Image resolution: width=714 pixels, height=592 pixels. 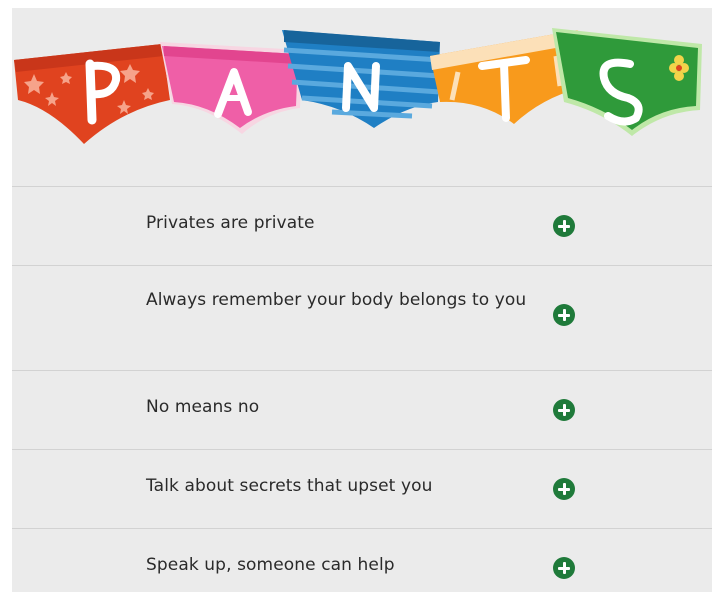 I want to click on pants-a, so click(x=231, y=88).